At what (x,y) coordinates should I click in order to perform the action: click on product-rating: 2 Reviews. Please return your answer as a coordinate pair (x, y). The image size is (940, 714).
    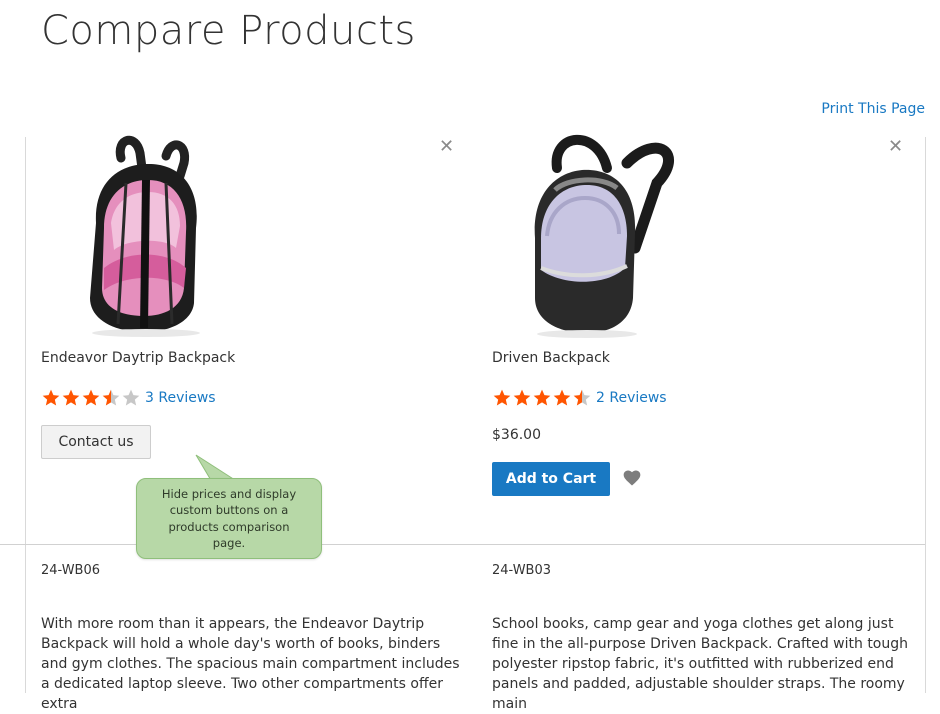
    Looking at the image, I should click on (579, 398).